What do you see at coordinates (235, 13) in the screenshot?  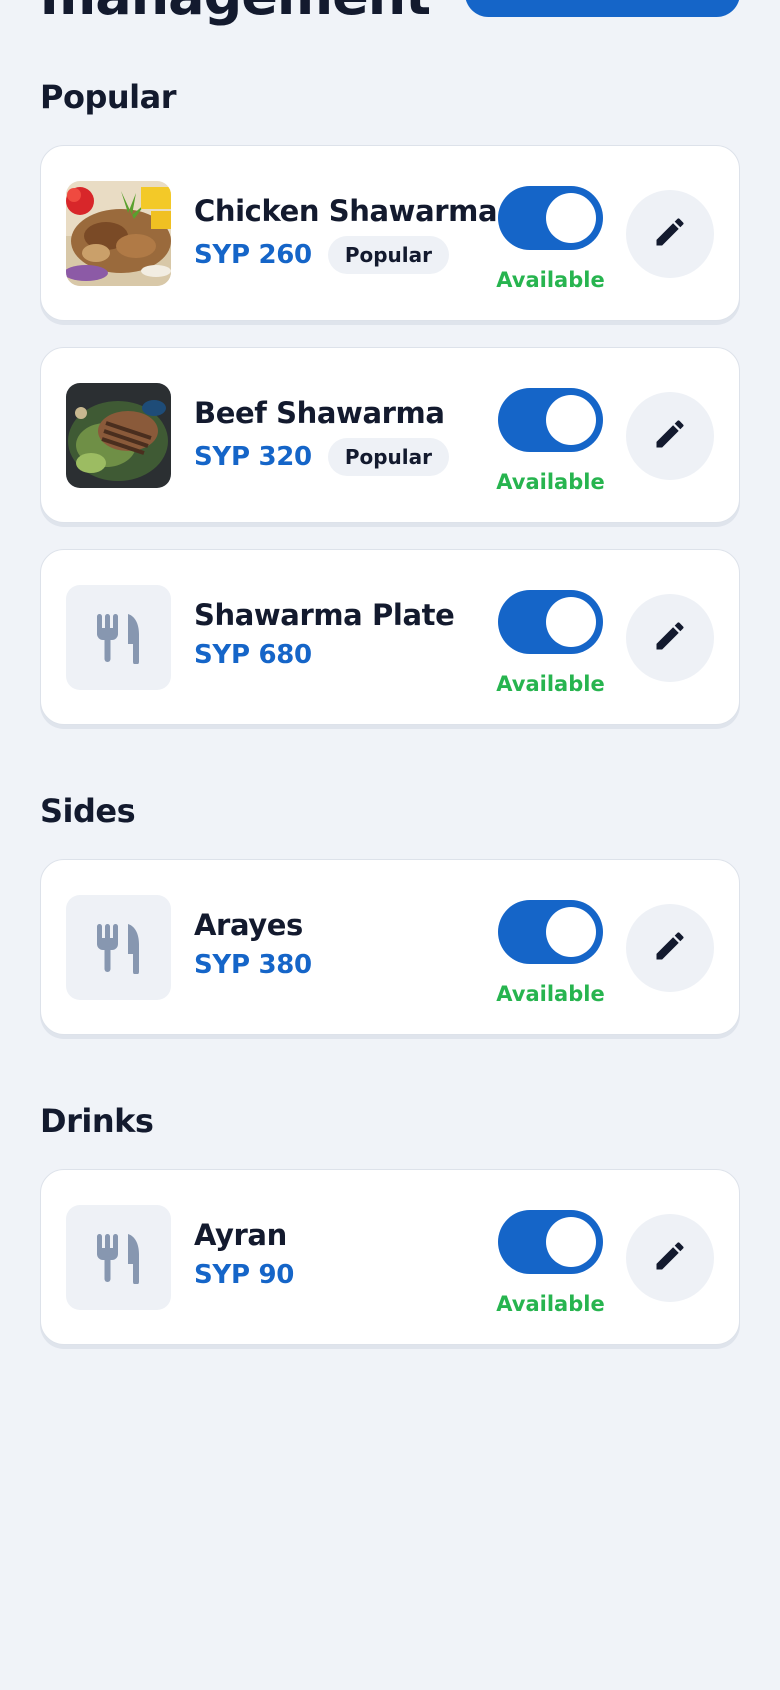 I see `page-title: management` at bounding box center [235, 13].